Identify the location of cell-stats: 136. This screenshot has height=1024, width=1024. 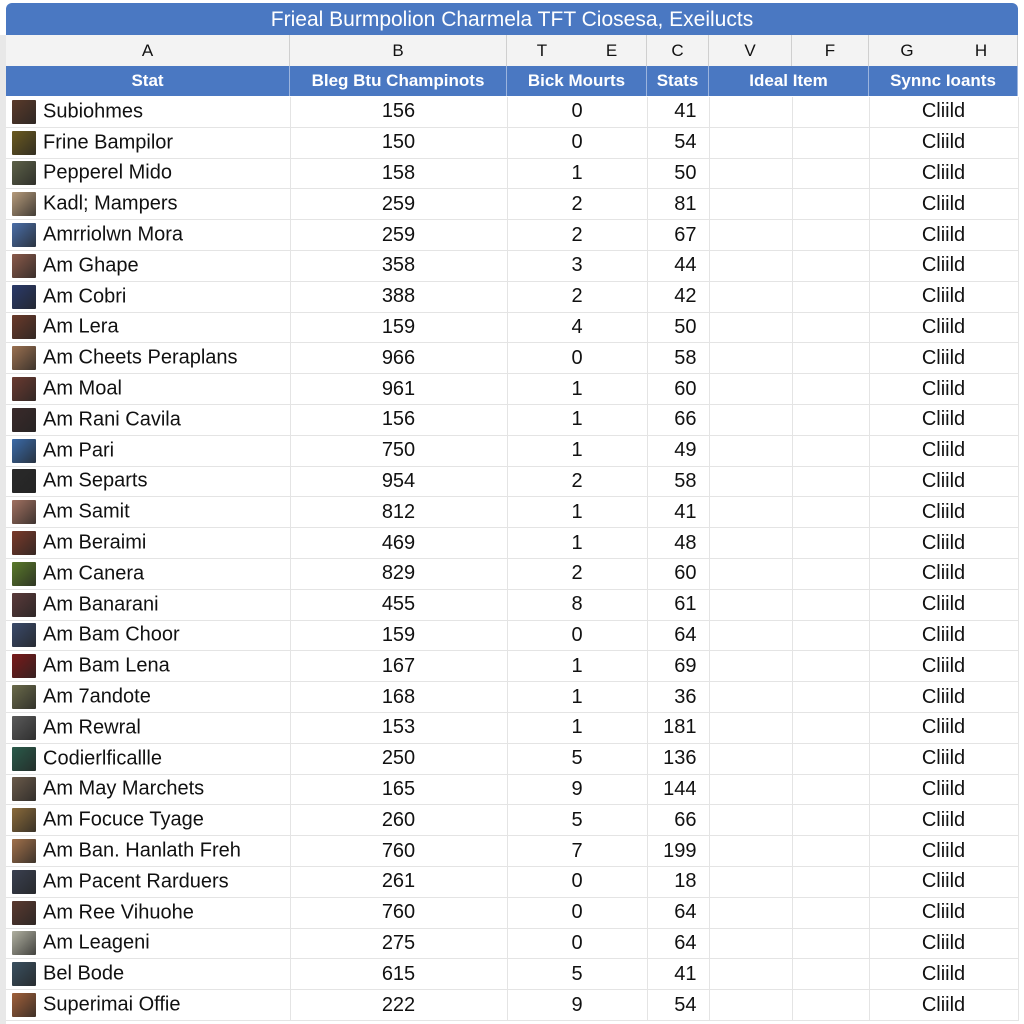
(678, 759).